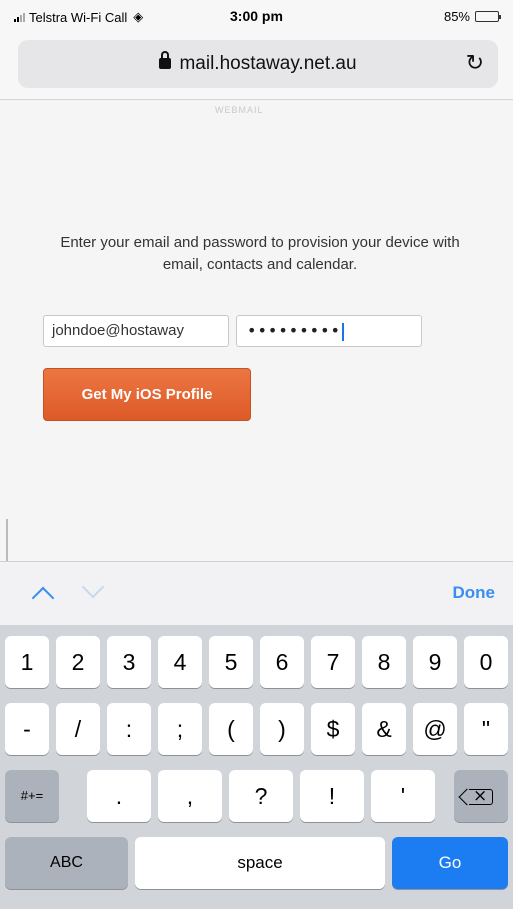 Image resolution: width=513 pixels, height=909 pixels. I want to click on symbols-mode-key: #+=, so click(32, 796).